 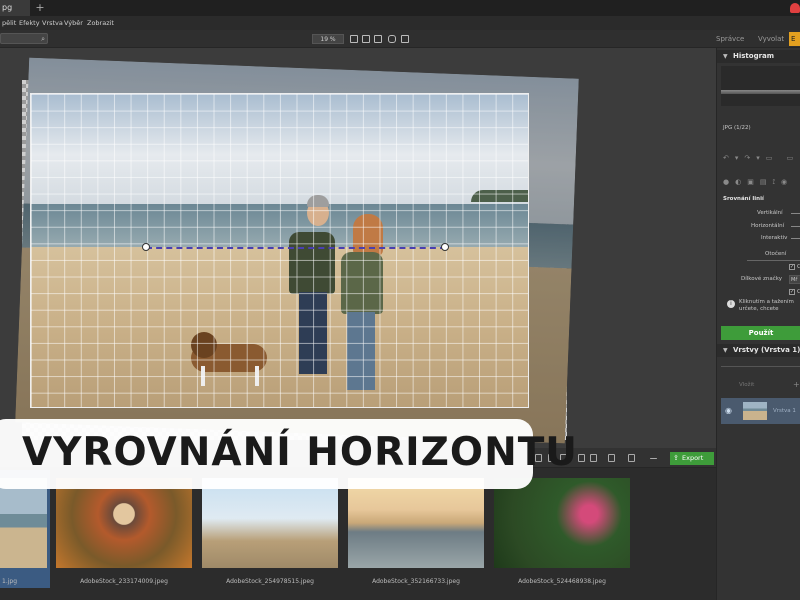 I want to click on history-icons: ↶▾↷▾▭ ▭, so click(x=761, y=159).